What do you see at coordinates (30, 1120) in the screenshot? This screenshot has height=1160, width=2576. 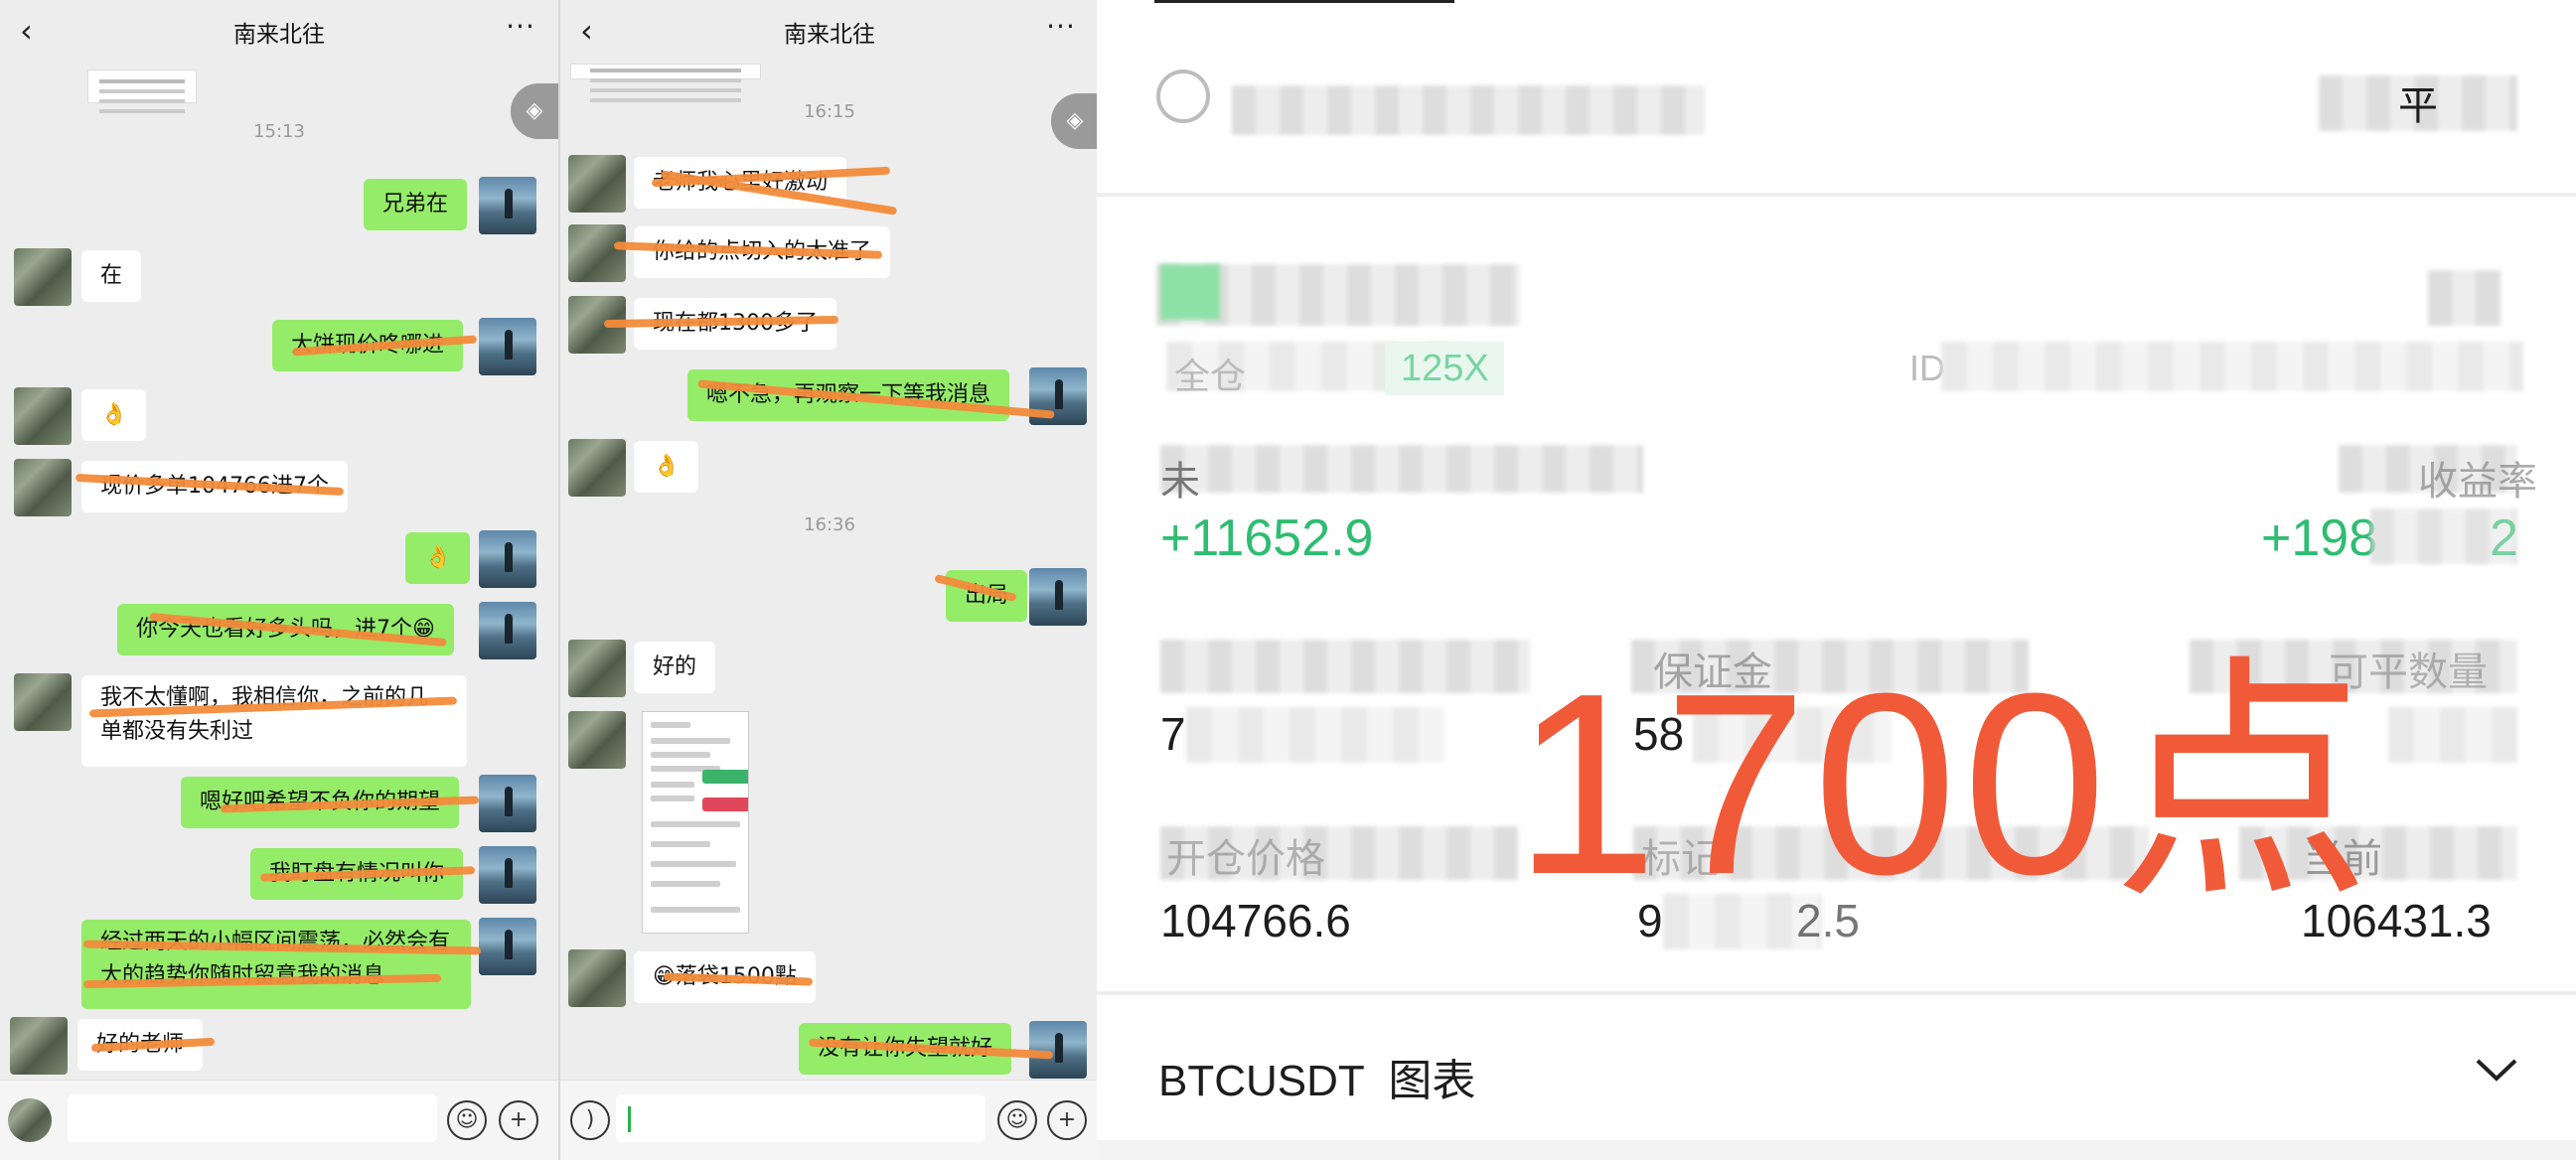 I see `voice-avatar-icon` at bounding box center [30, 1120].